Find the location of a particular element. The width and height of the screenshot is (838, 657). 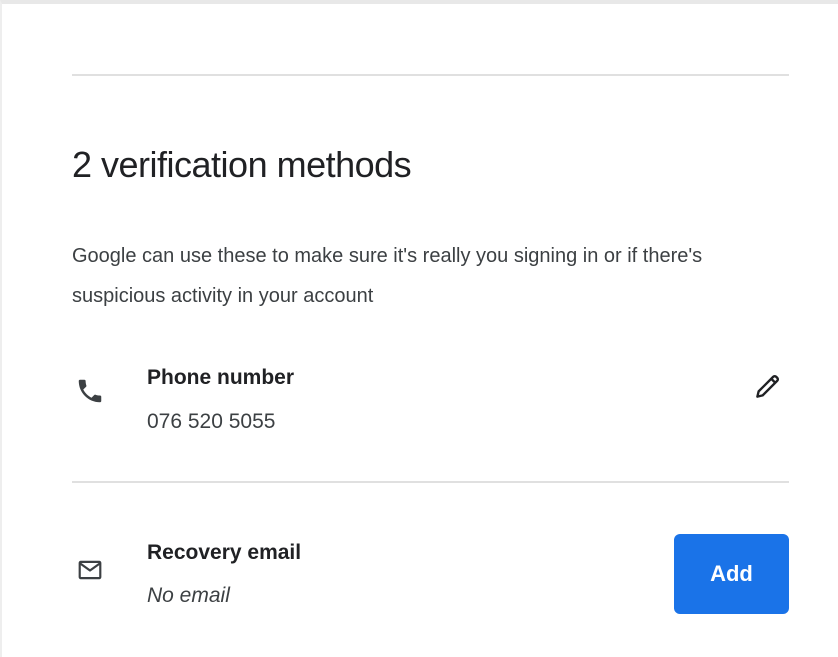

phone-number-value: 076 520 5055 is located at coordinates (211, 421).